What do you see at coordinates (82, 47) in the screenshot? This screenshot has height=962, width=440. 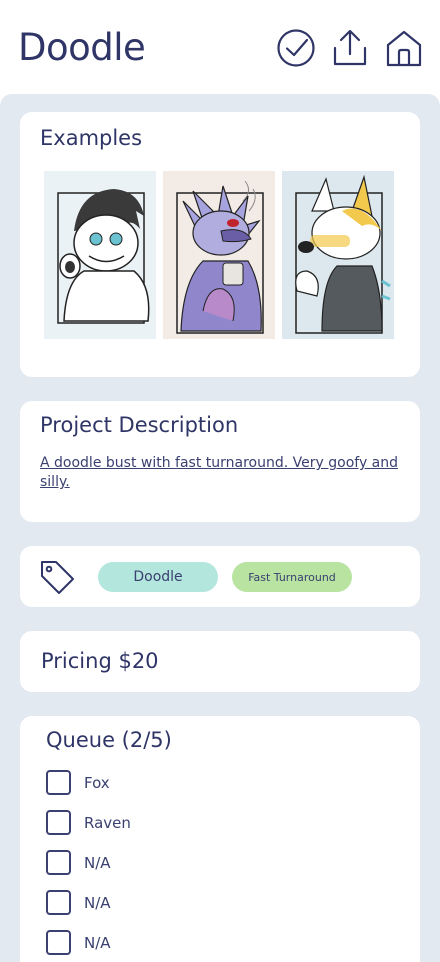 I see `page-title: Doodle` at bounding box center [82, 47].